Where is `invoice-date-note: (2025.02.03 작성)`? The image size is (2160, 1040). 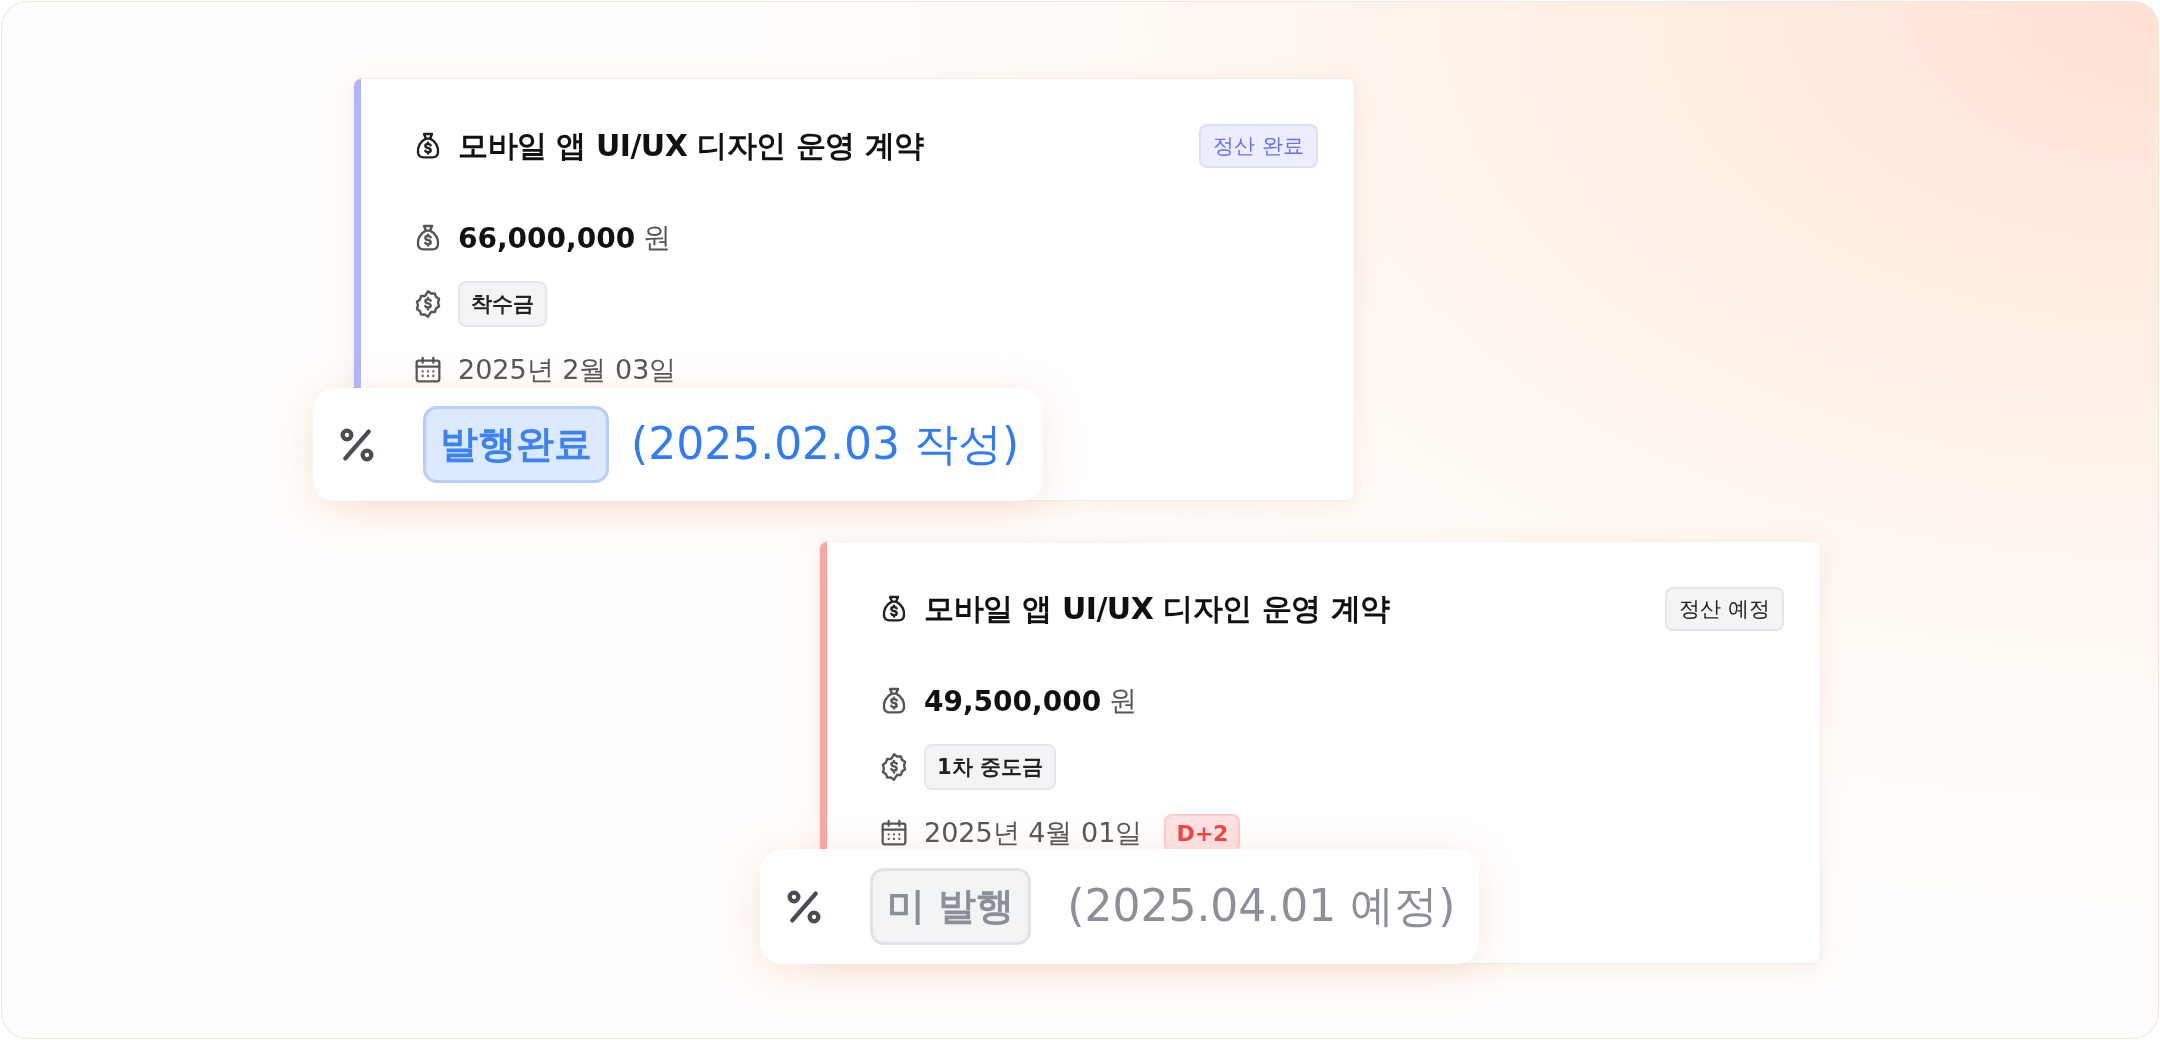
invoice-date-note: (2025.02.03 작성) is located at coordinates (825, 444).